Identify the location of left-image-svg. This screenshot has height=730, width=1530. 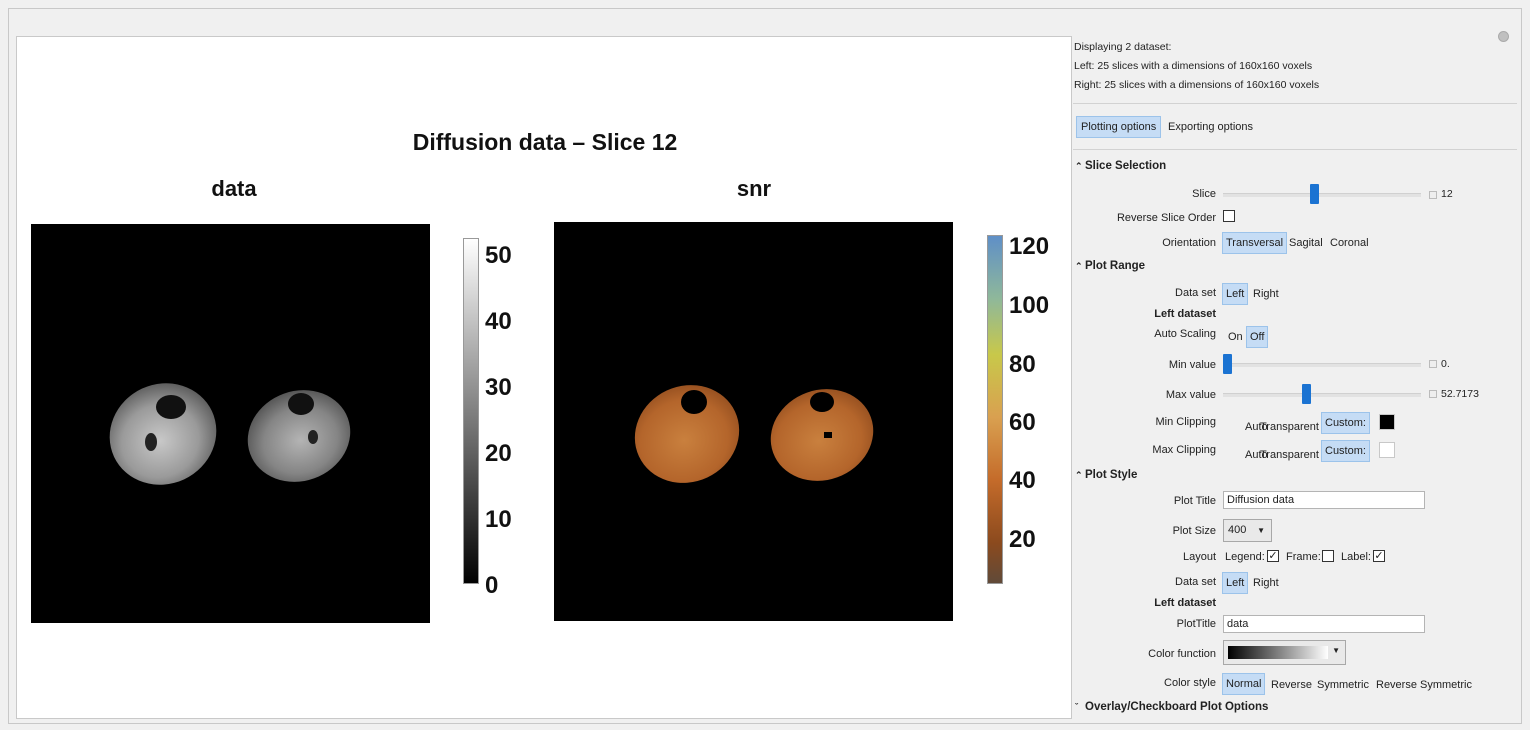
(230, 434).